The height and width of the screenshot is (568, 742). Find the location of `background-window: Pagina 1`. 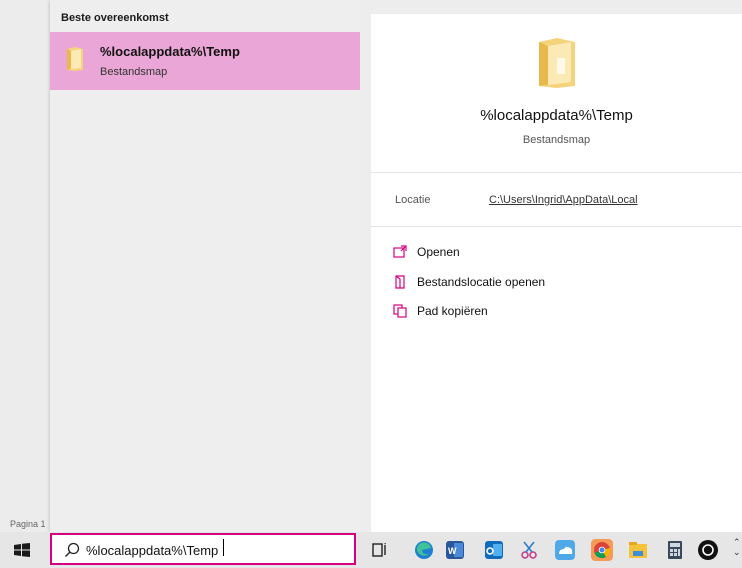

background-window: Pagina 1 is located at coordinates (25, 266).